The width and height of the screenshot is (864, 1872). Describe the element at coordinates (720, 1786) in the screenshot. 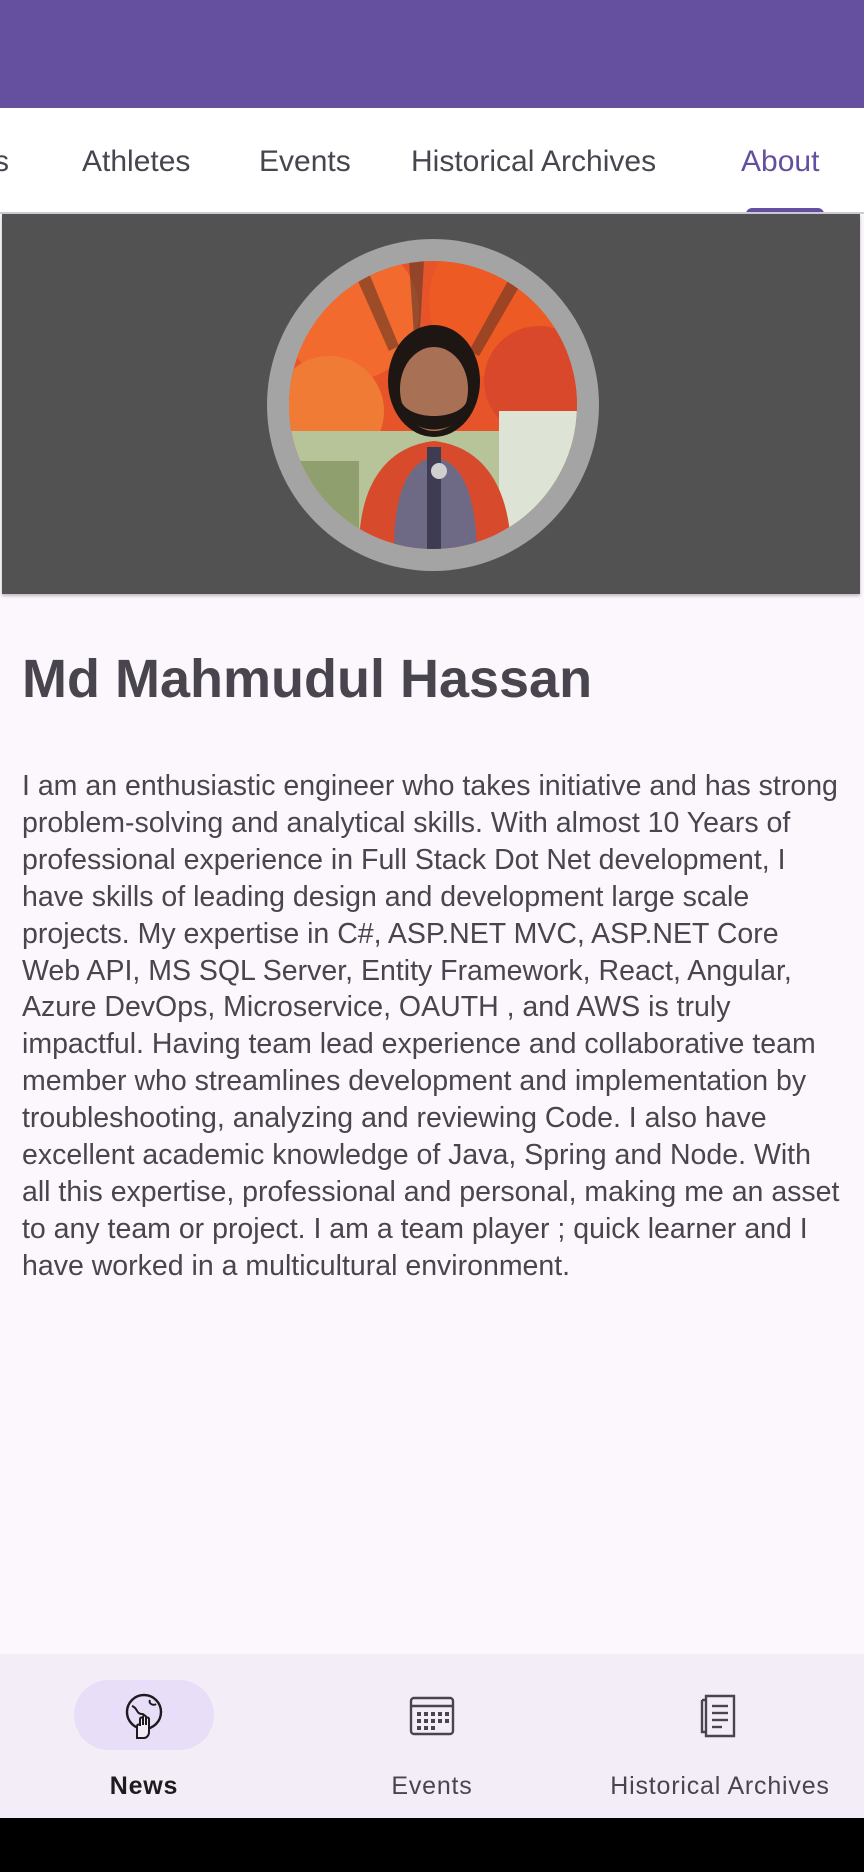

I see `nav-label-historical-archives: Historical Archives` at that location.